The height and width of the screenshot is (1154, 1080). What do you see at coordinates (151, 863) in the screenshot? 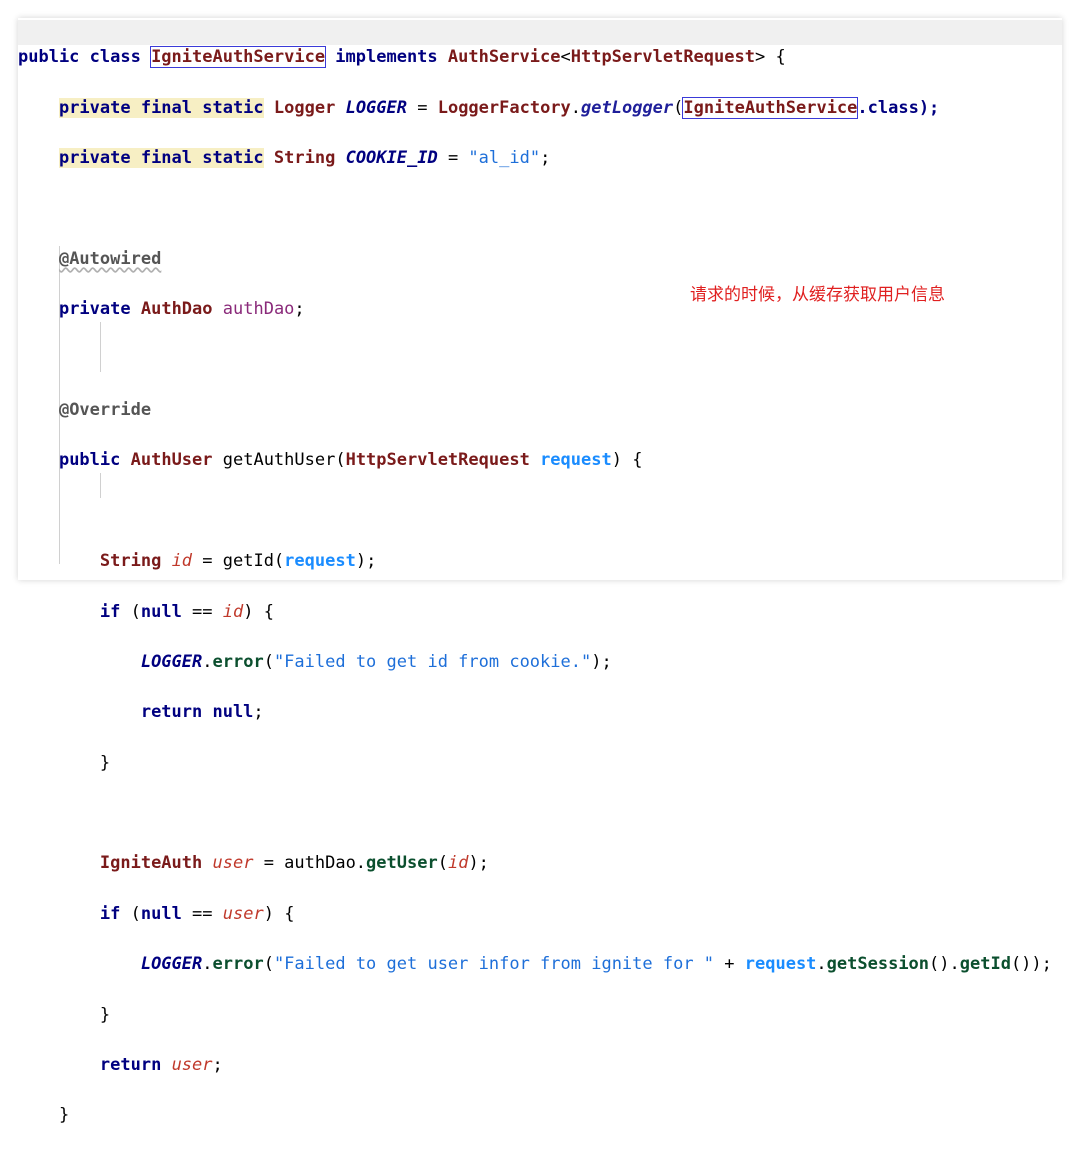
I see `type-ref: IgniteAuth` at bounding box center [151, 863].